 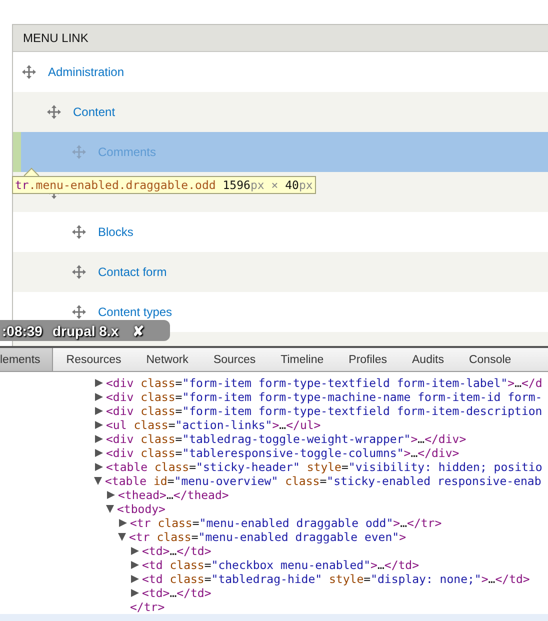 I want to click on devtools-tab: Console, so click(x=490, y=359).